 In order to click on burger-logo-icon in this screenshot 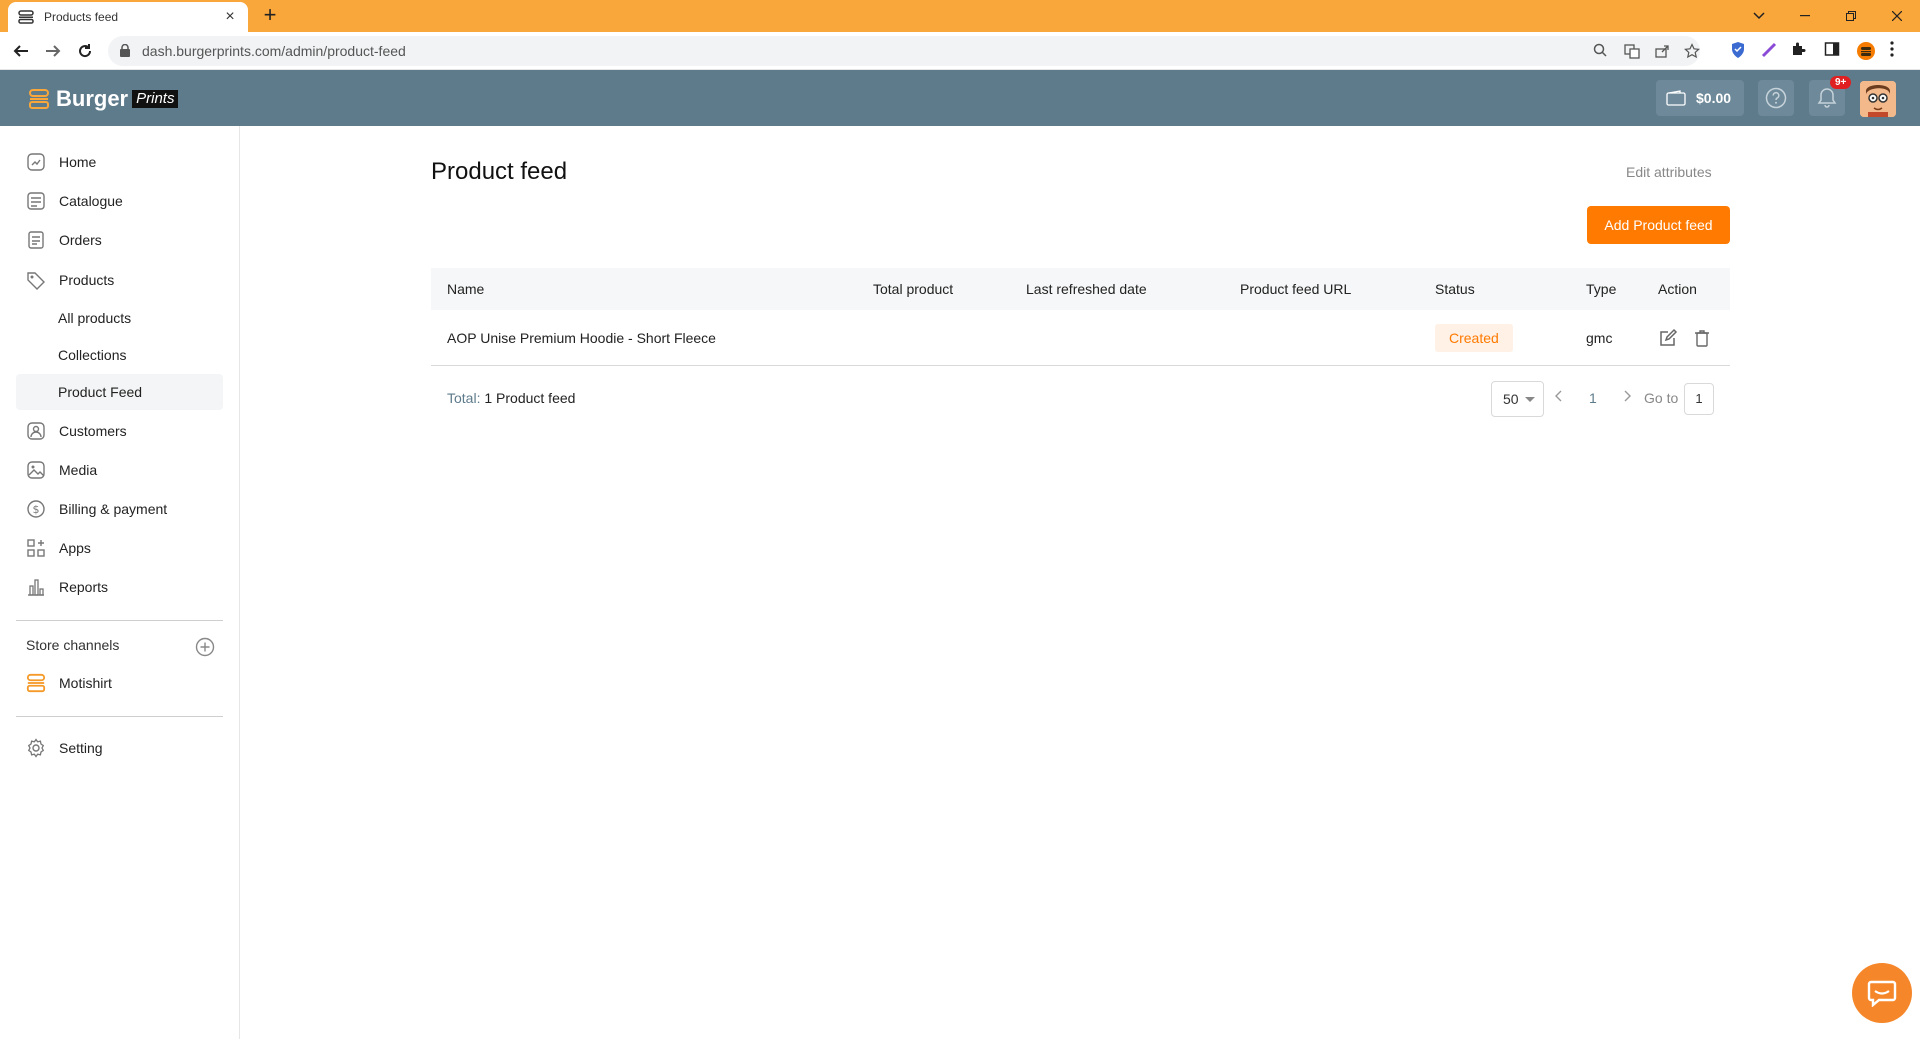, I will do `click(39, 99)`.